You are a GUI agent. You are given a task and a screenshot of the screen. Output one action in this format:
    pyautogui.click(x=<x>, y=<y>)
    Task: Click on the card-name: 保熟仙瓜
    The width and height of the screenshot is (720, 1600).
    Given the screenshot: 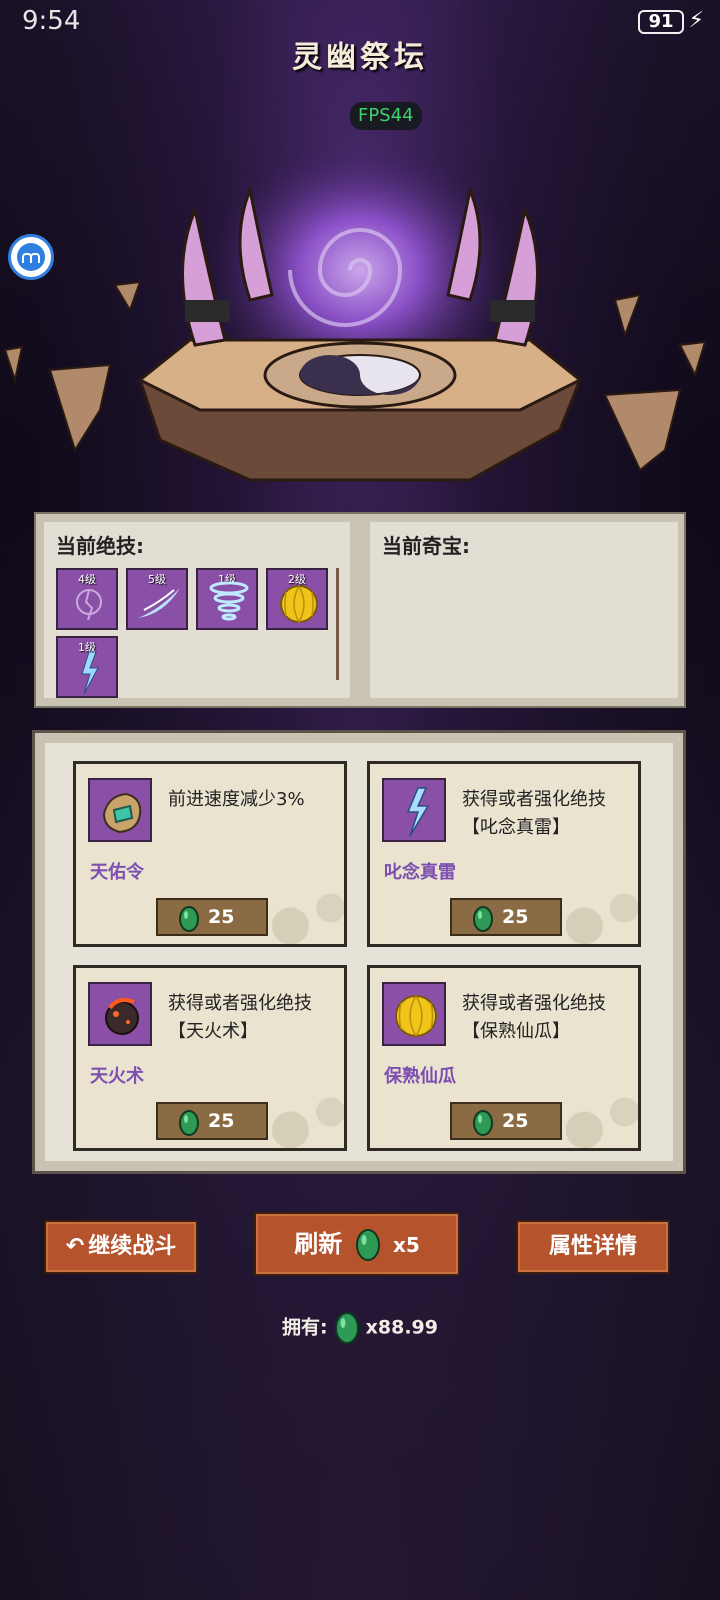 What is the action you would take?
    pyautogui.click(x=420, y=1076)
    